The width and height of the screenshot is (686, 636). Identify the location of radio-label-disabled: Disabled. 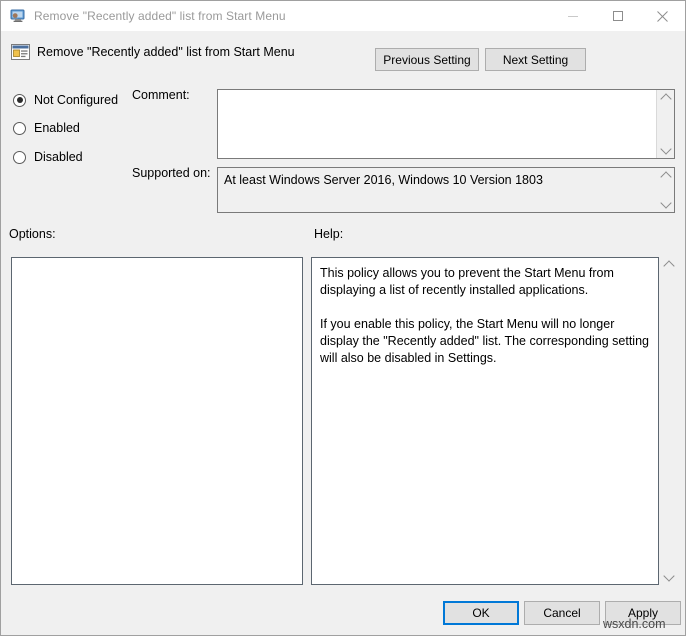
(58, 157).